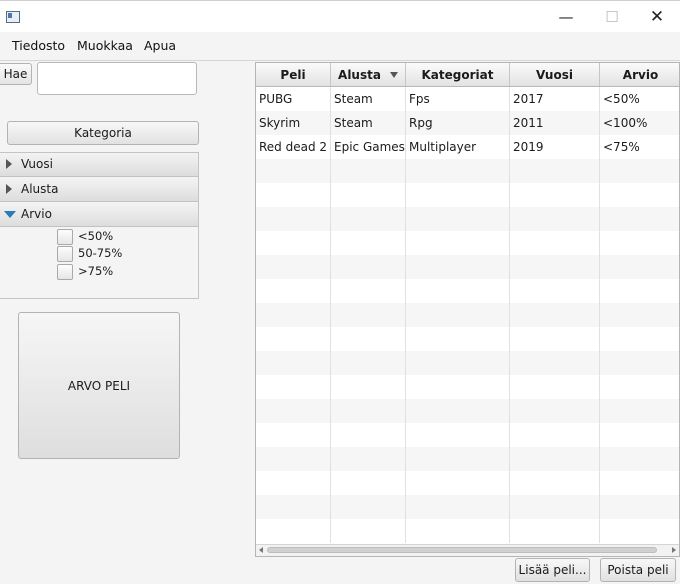 The image size is (680, 584). Describe the element at coordinates (40, 189) in the screenshot. I see `filter-section-label: Alusta` at that location.